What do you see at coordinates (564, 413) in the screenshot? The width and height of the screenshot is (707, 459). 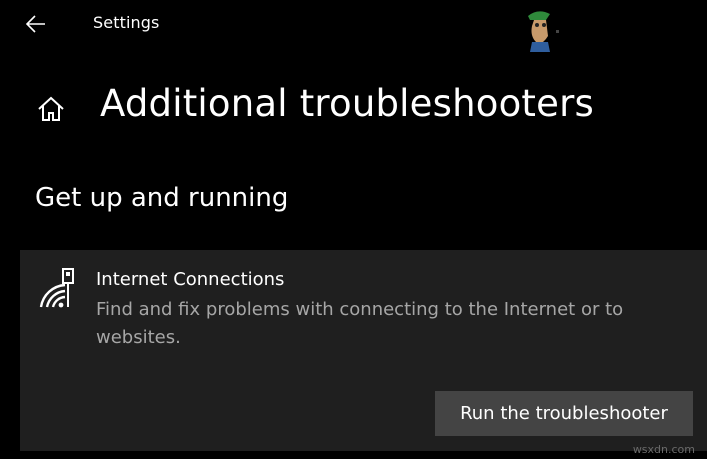 I see `run-troubleshooter-button: Run the troubleshooter` at bounding box center [564, 413].